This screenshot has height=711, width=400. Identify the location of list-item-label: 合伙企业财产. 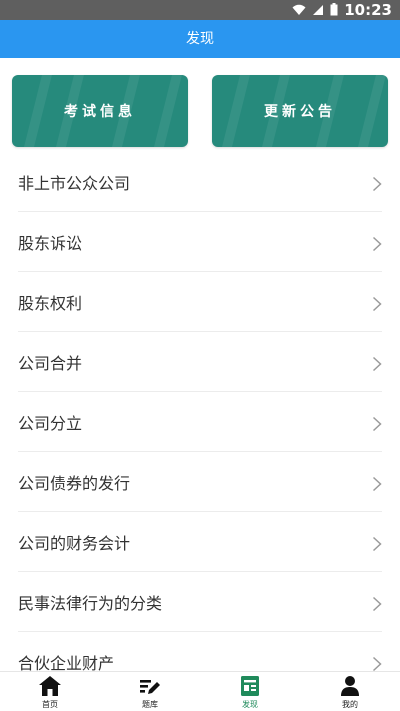
(66, 663).